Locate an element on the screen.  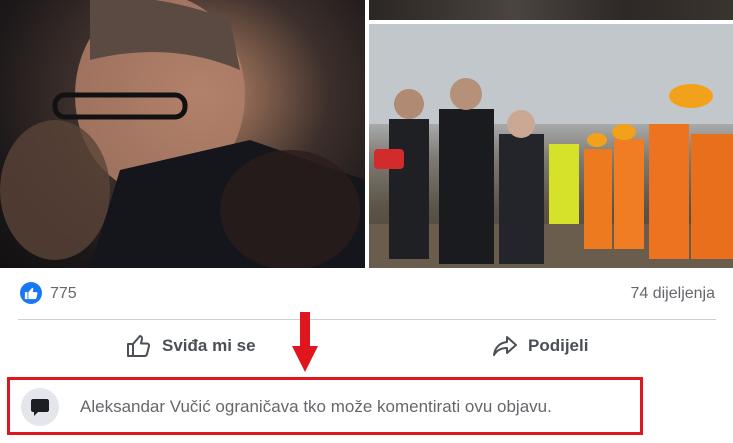
like-reaction-icon is located at coordinates (31, 293).